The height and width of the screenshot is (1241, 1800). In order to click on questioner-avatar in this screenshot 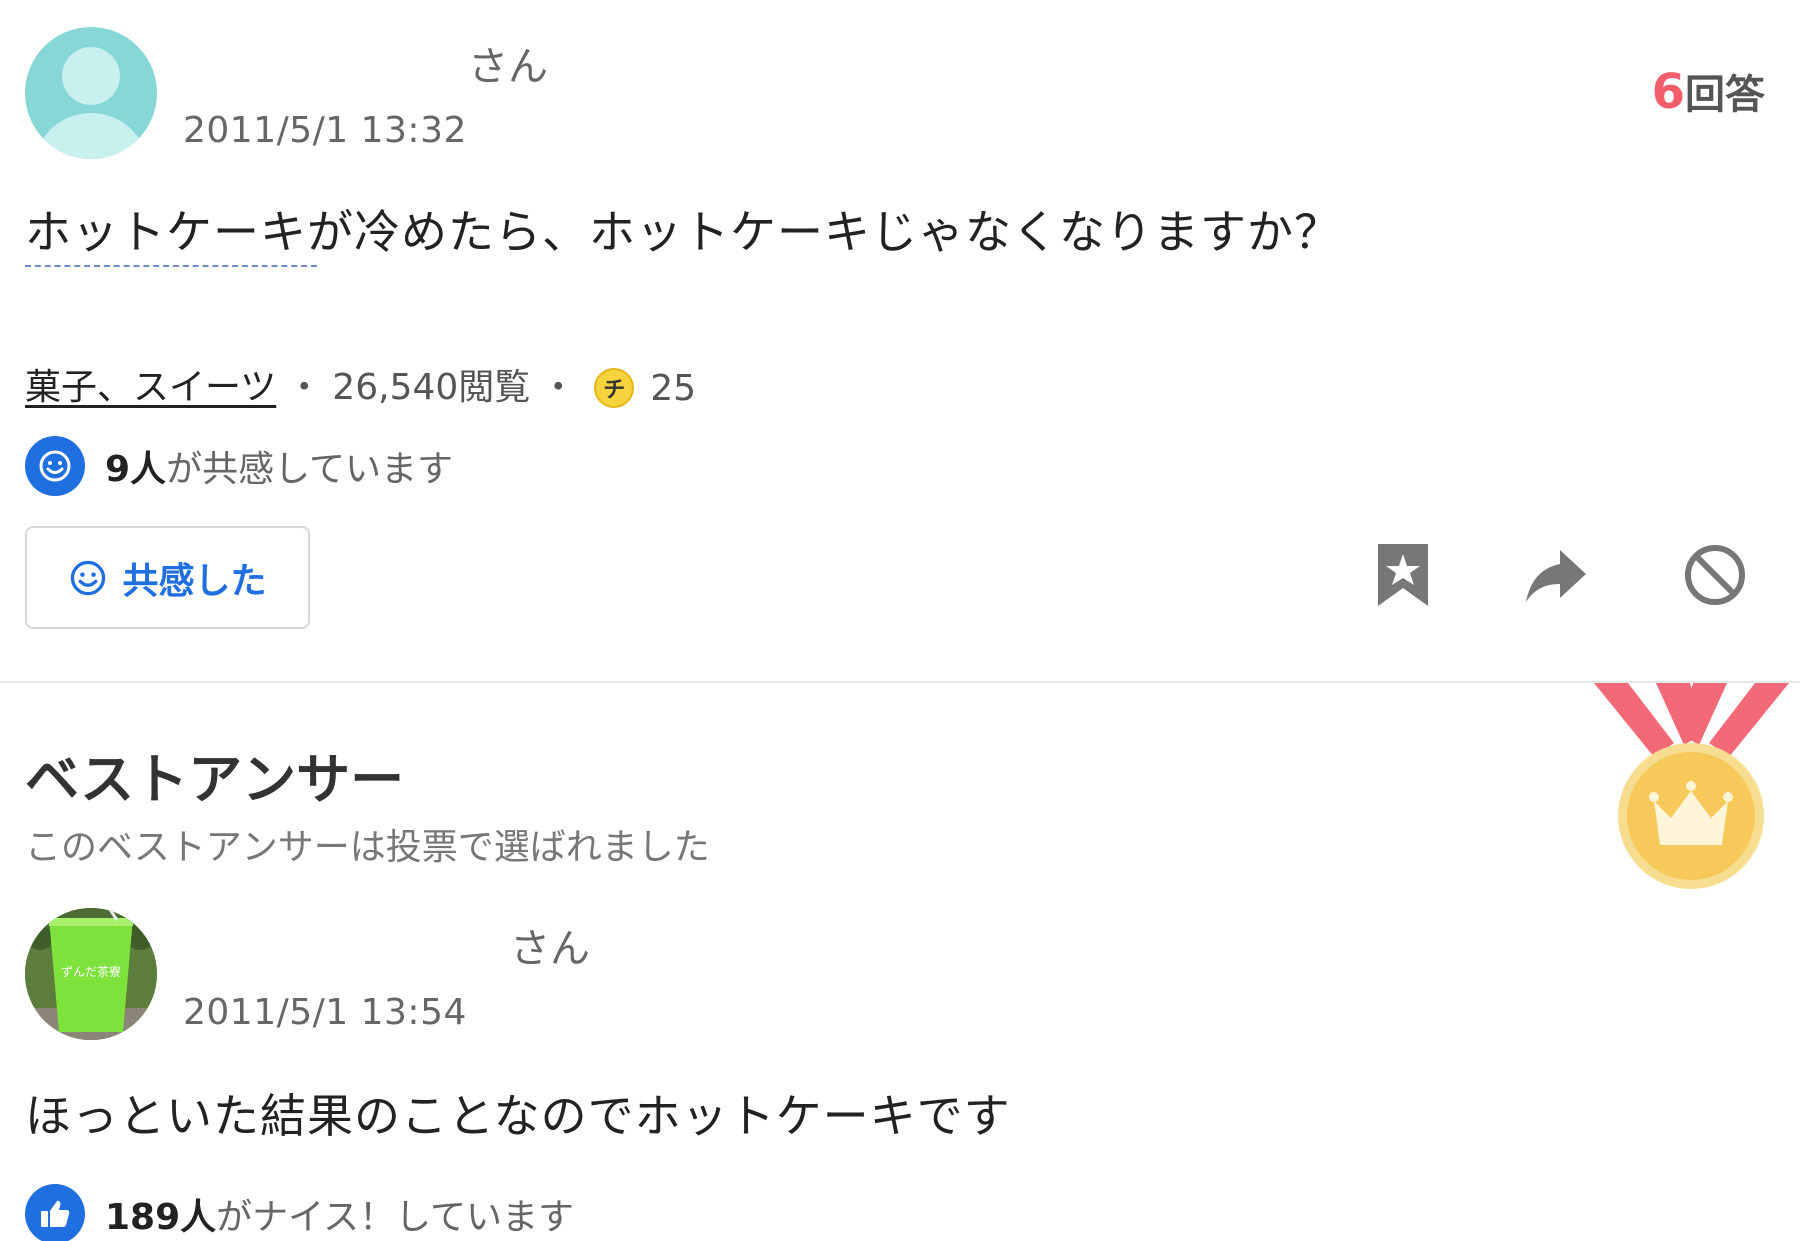, I will do `click(91, 93)`.